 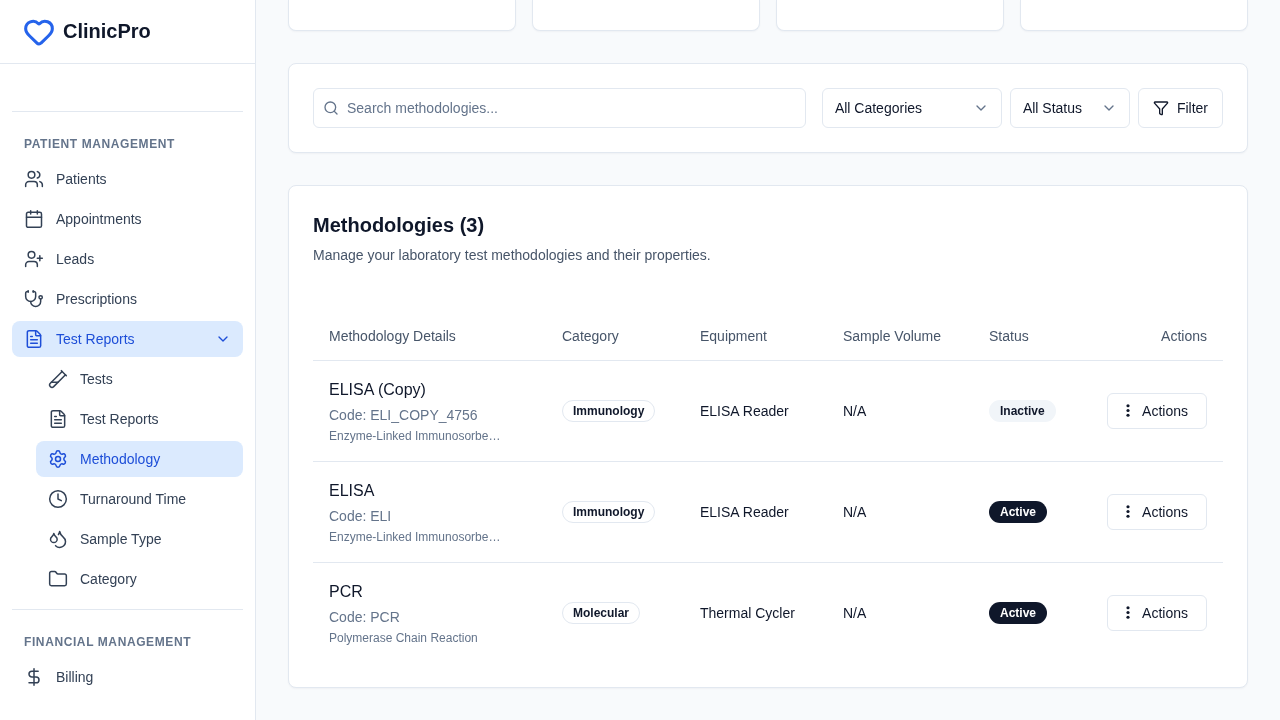 What do you see at coordinates (403, 637) in the screenshot?
I see `methodology-description: Polymerase Chain Reaction` at bounding box center [403, 637].